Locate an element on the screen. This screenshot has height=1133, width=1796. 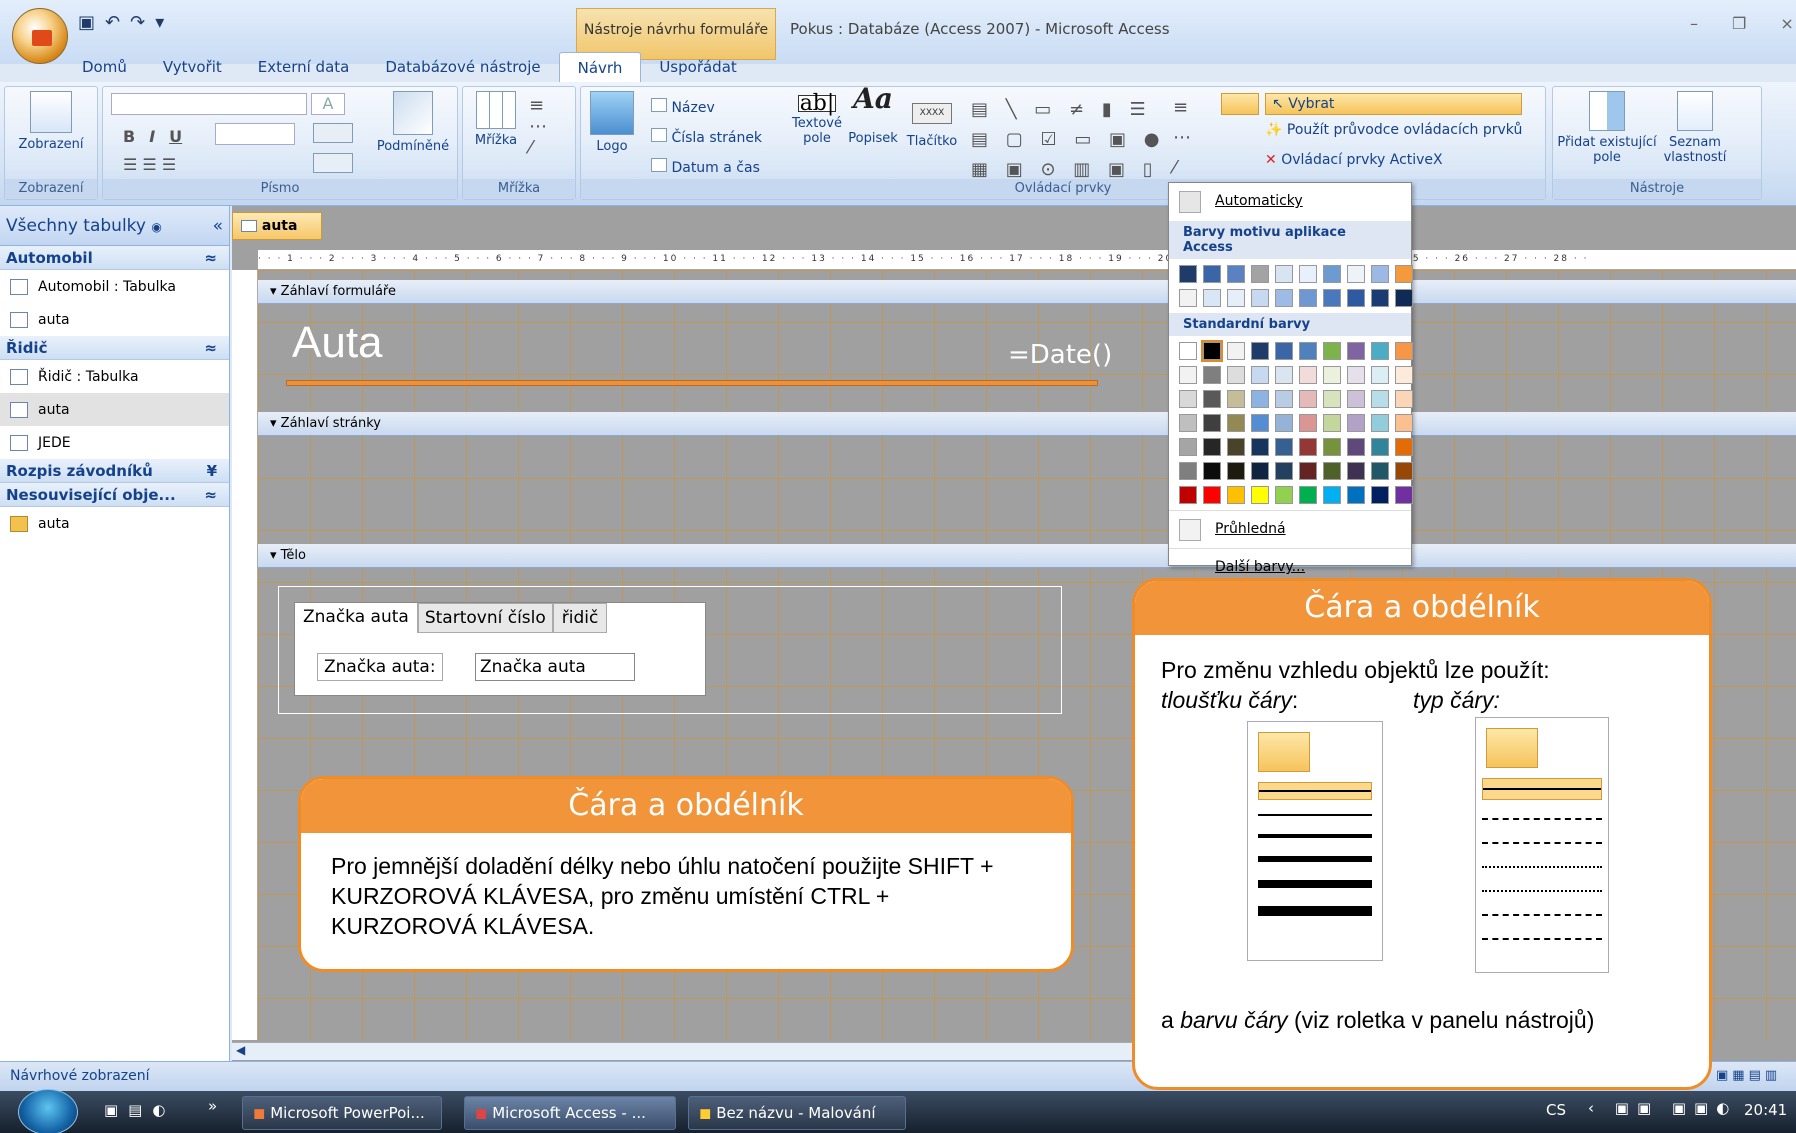
view-button: Zobrazení is located at coordinates (51, 121).